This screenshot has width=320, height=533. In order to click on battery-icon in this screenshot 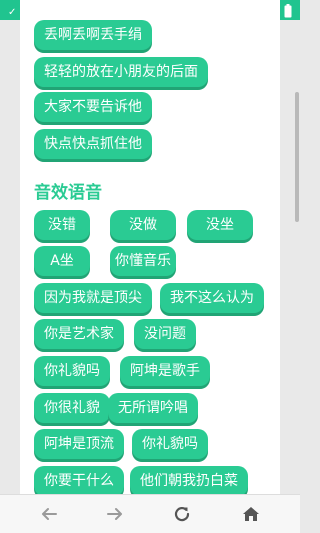, I will do `click(288, 12)`.